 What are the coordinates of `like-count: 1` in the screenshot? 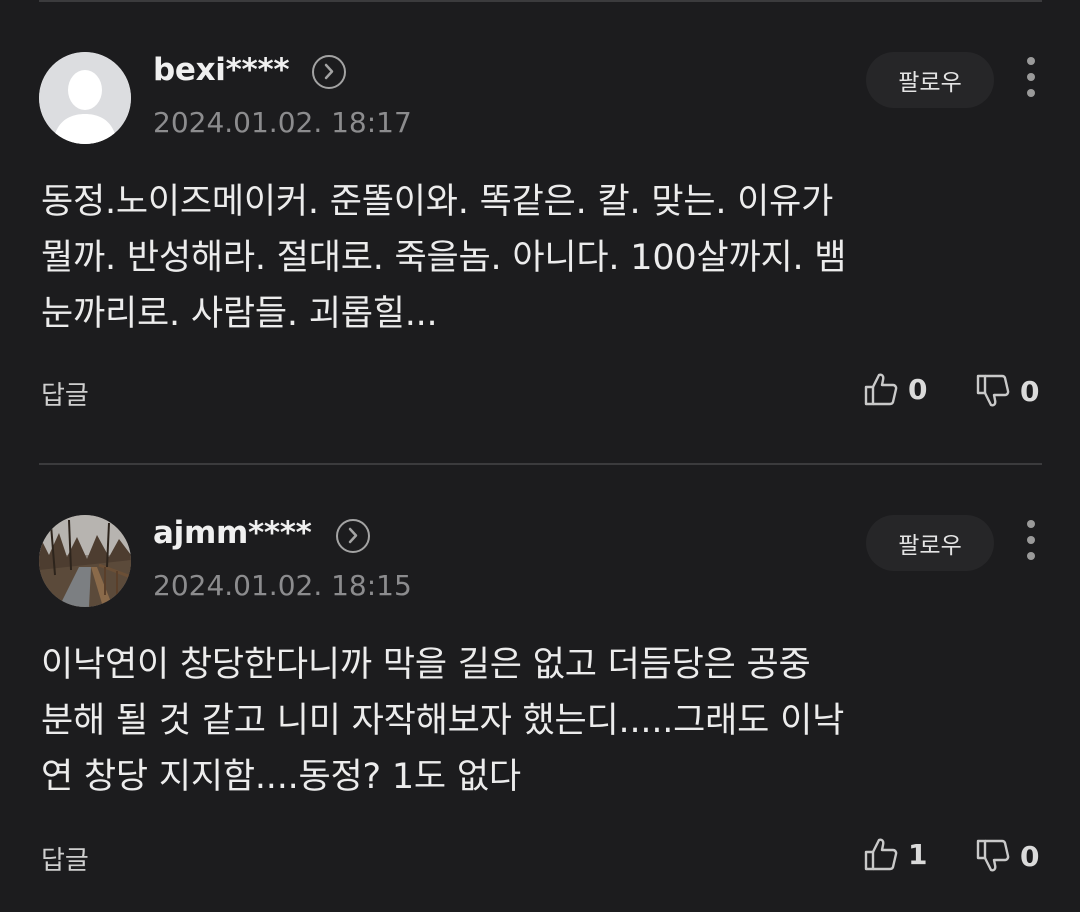 It's located at (918, 854).